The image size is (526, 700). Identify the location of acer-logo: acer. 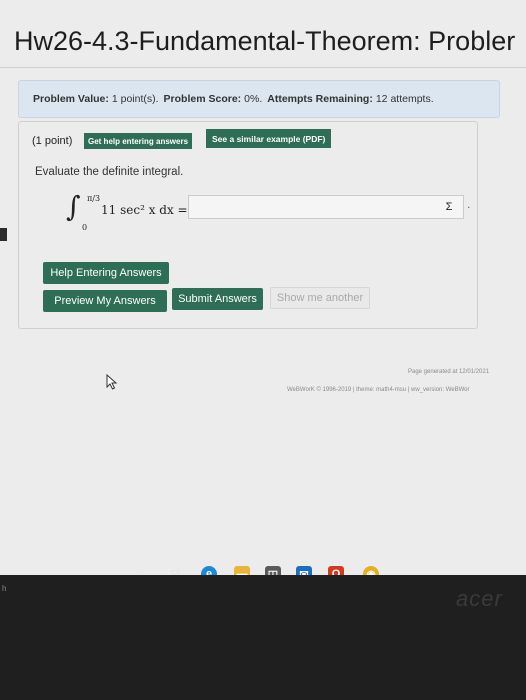
(479, 598).